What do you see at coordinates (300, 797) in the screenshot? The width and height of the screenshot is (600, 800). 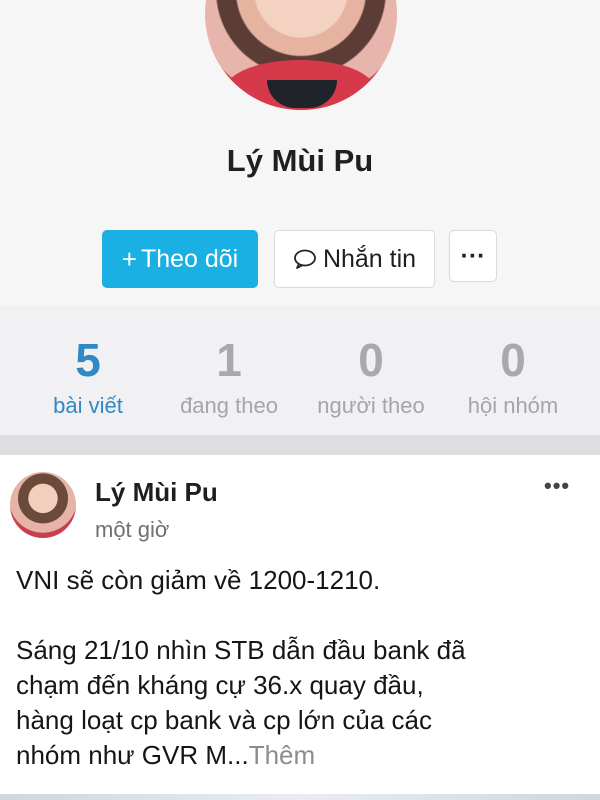 I see `next-post-preview` at bounding box center [300, 797].